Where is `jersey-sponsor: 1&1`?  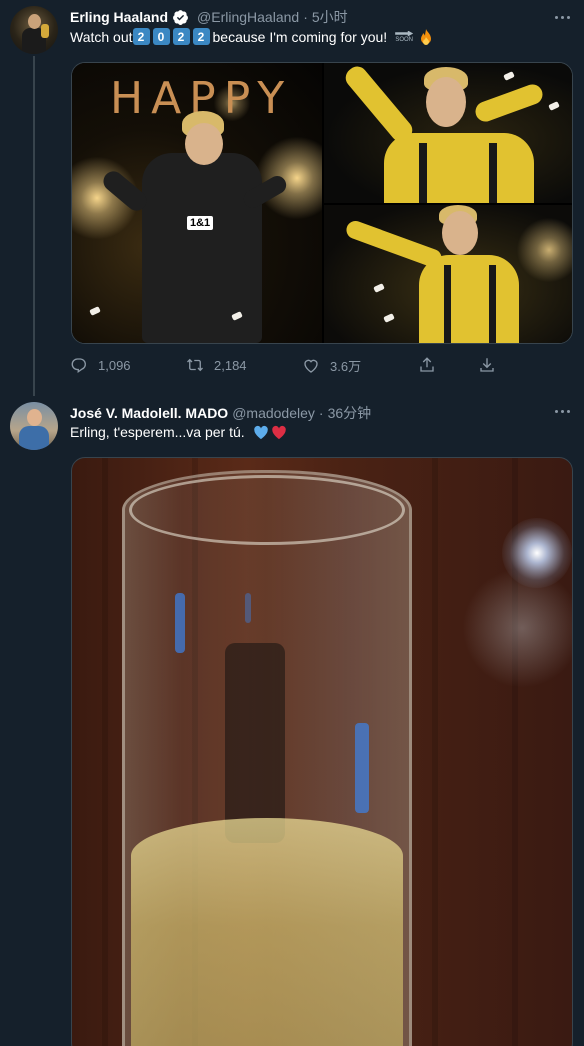
jersey-sponsor: 1&1 is located at coordinates (200, 223).